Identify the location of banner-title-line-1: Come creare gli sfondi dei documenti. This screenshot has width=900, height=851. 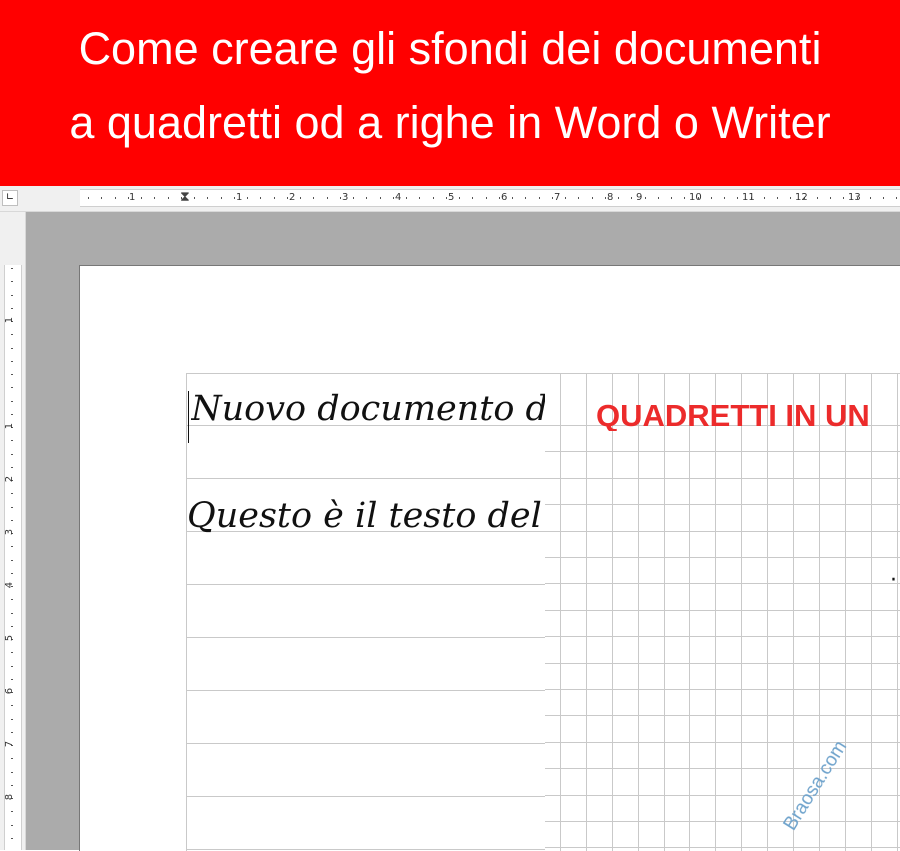
(450, 48).